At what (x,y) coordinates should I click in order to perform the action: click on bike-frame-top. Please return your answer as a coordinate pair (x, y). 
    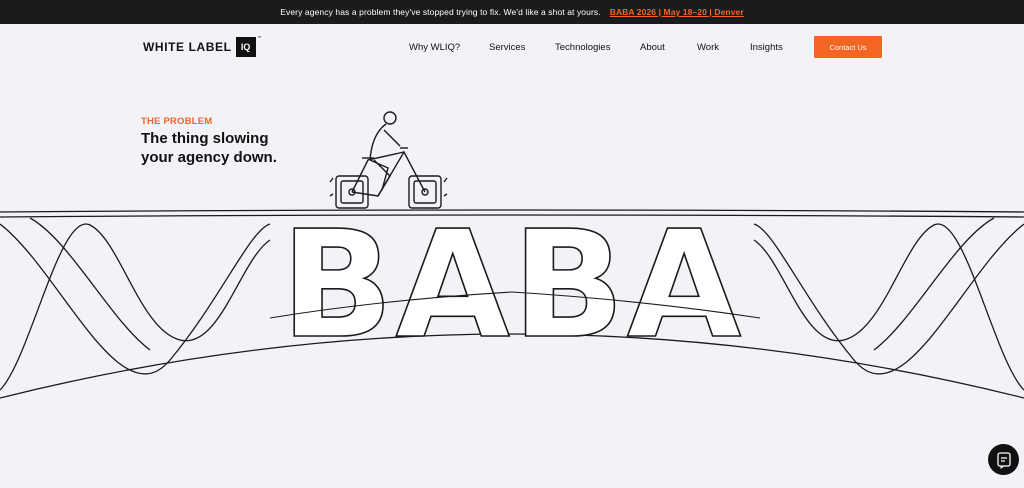
    Looking at the image, I should click on (378, 172).